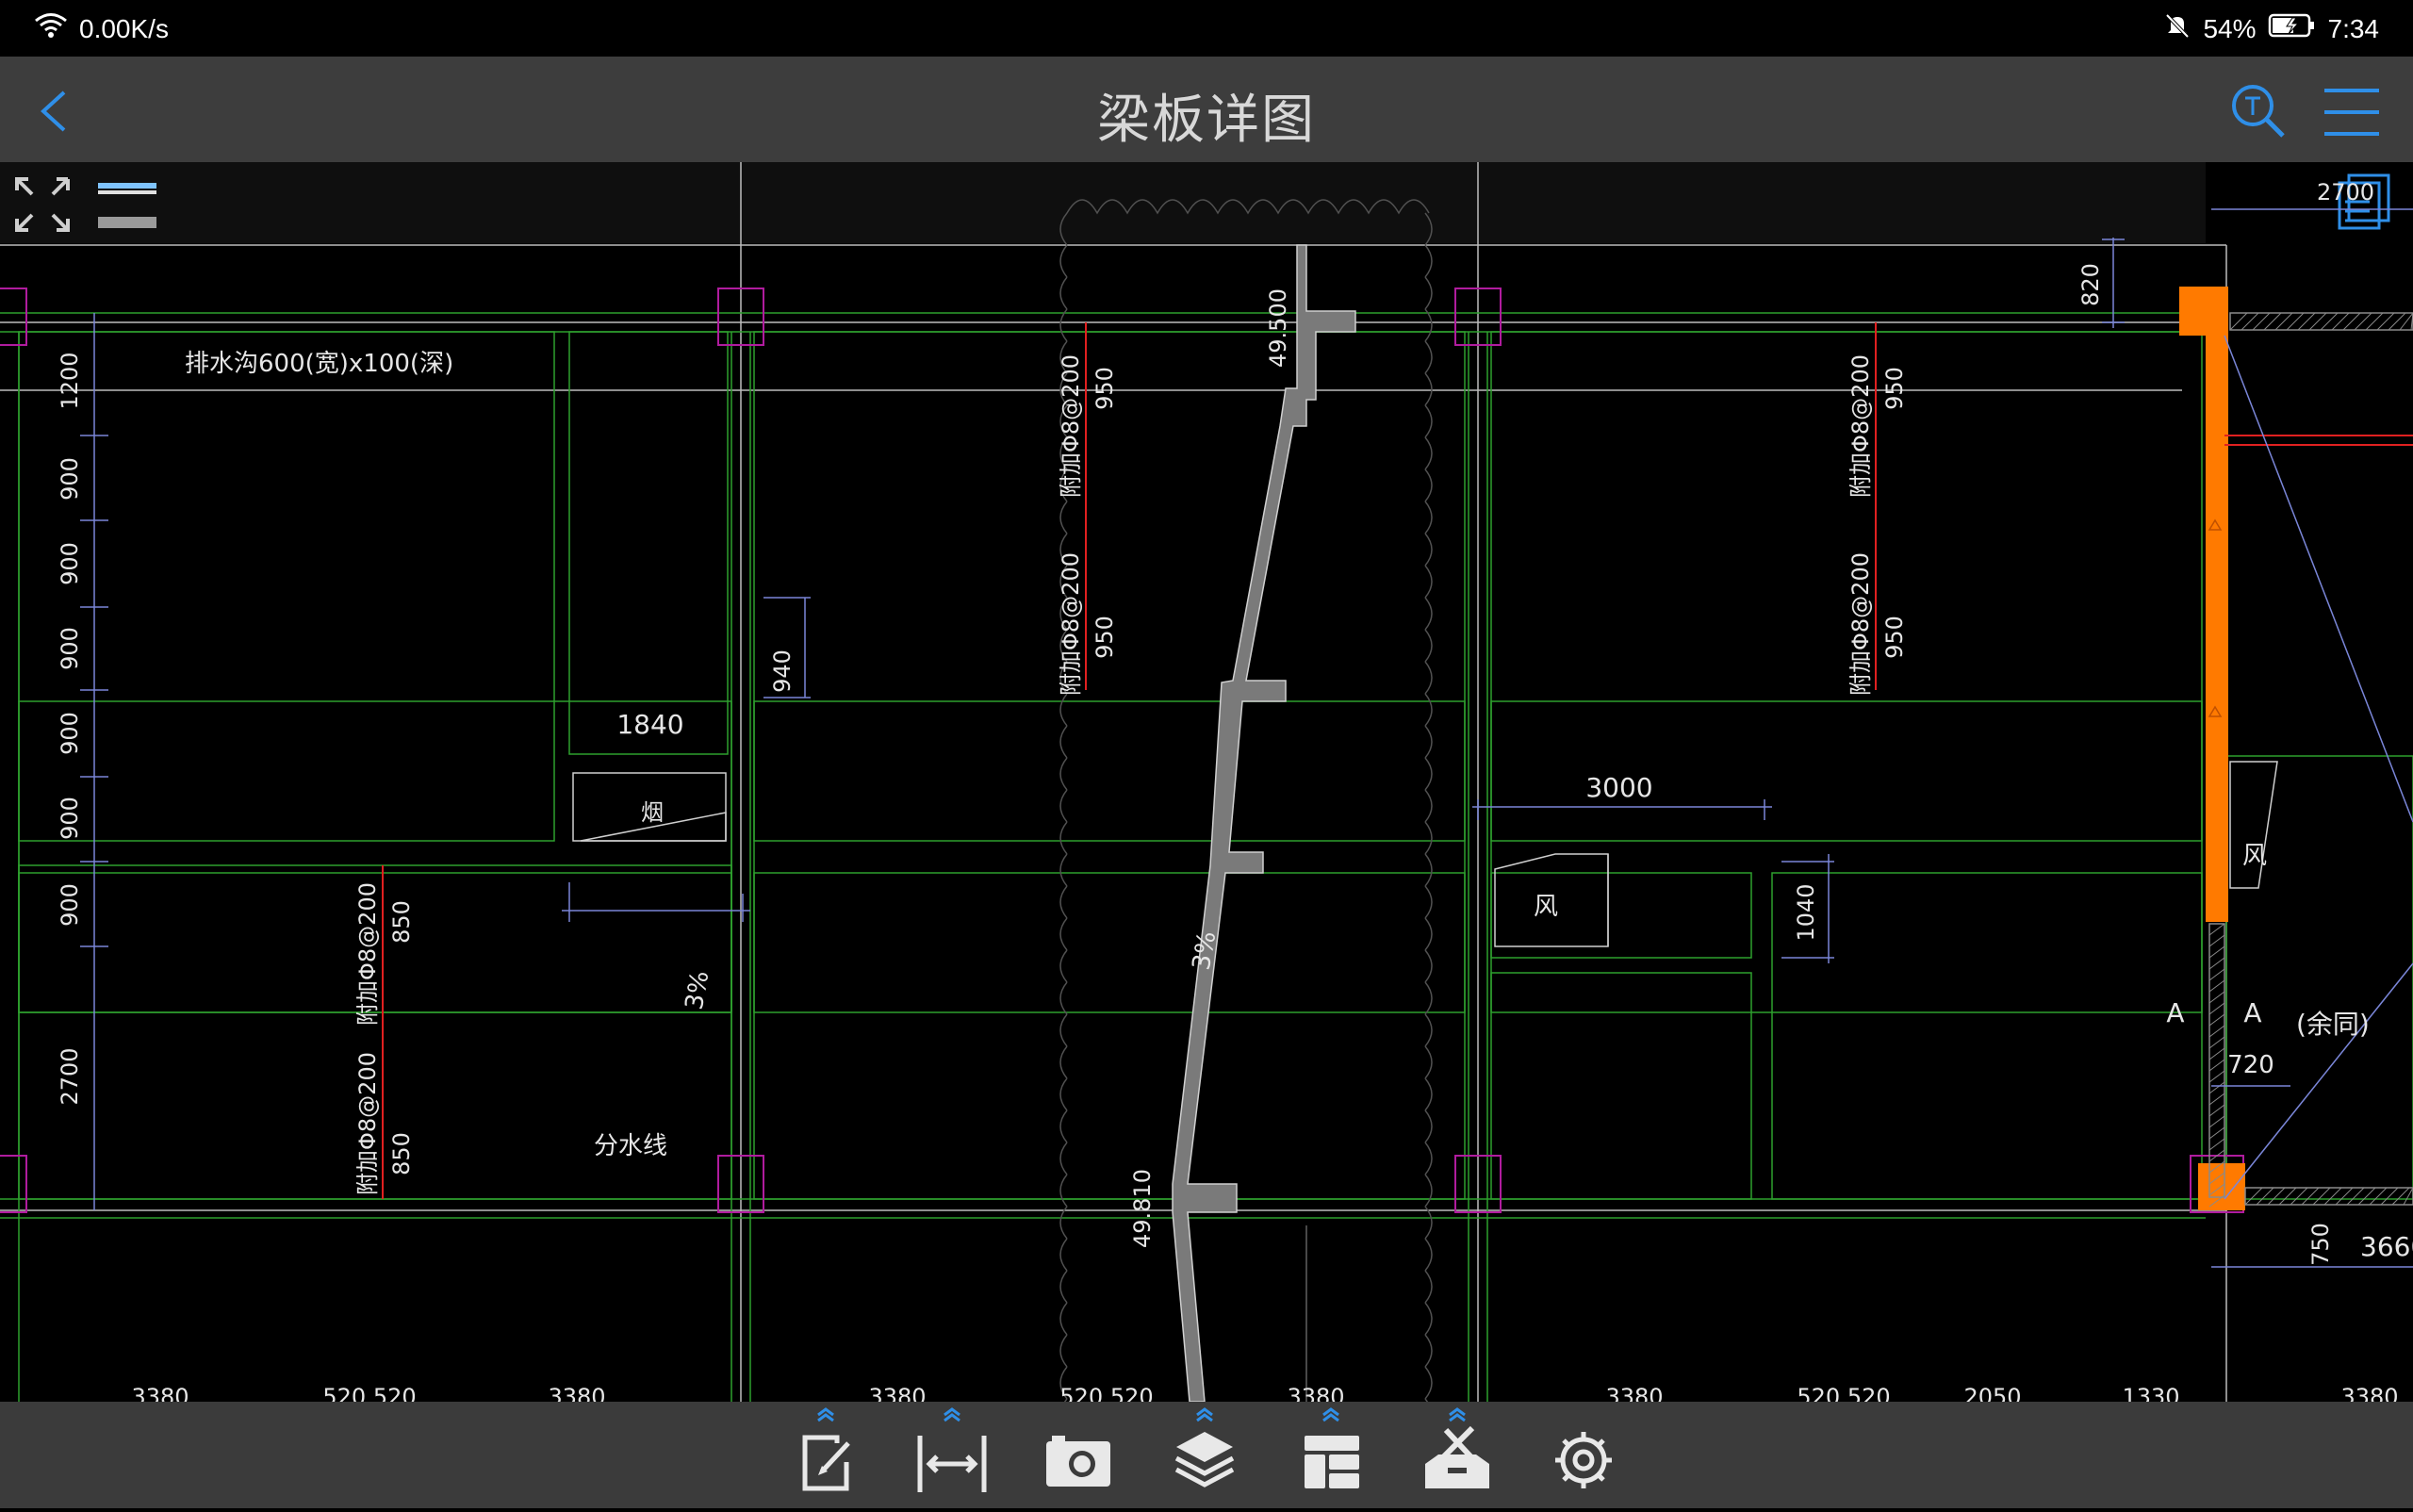 The height and width of the screenshot is (1512, 2413). Describe the element at coordinates (1105, 638) in the screenshot. I see `rebar-len-2: 950` at that location.